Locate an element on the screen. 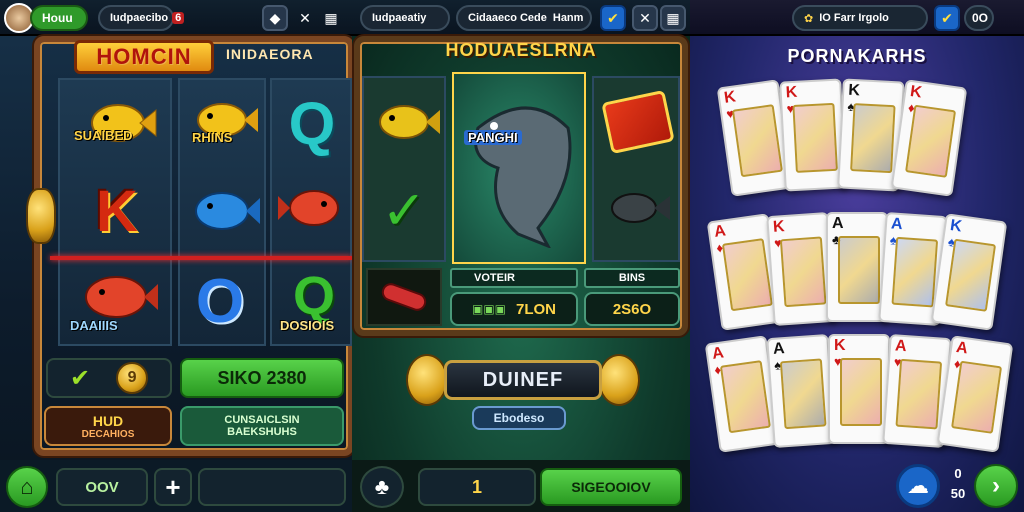 The width and height of the screenshot is (1024, 512). fish-label: PANGHI is located at coordinates (493, 137).